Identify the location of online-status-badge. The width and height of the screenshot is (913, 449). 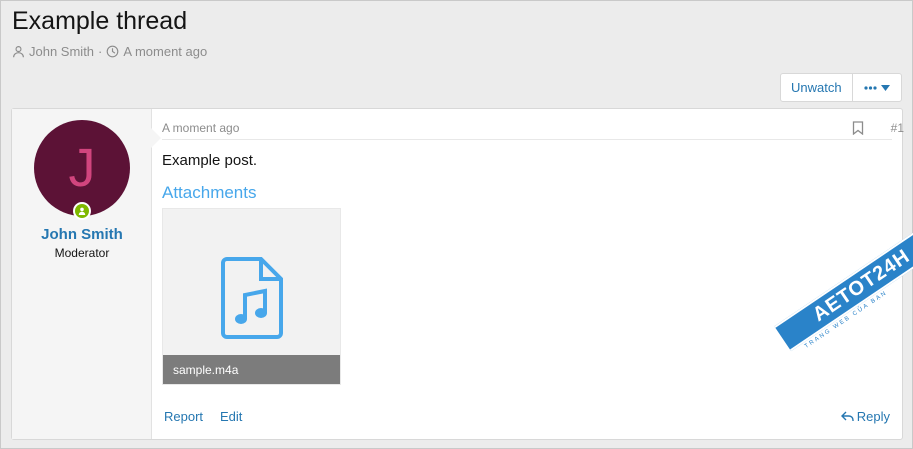
(82, 211).